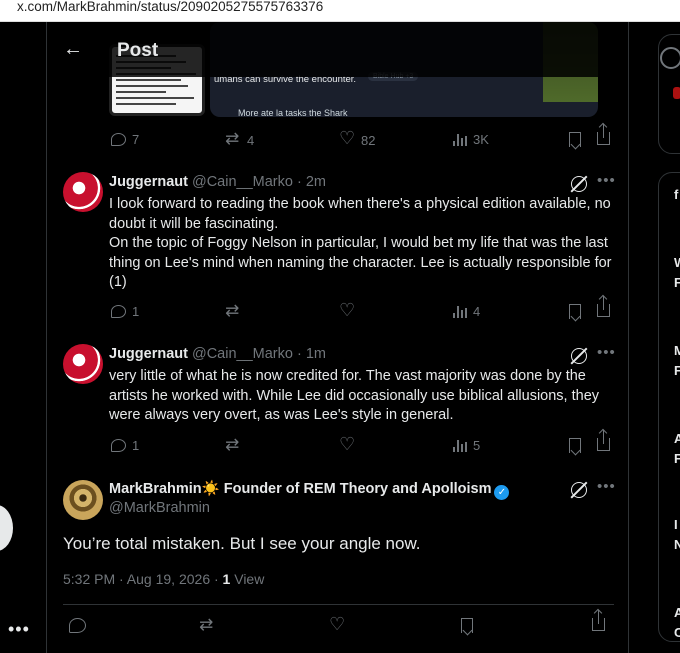 Image resolution: width=680 pixels, height=653 pixels. What do you see at coordinates (670, 58) in the screenshot?
I see `search-icon` at bounding box center [670, 58].